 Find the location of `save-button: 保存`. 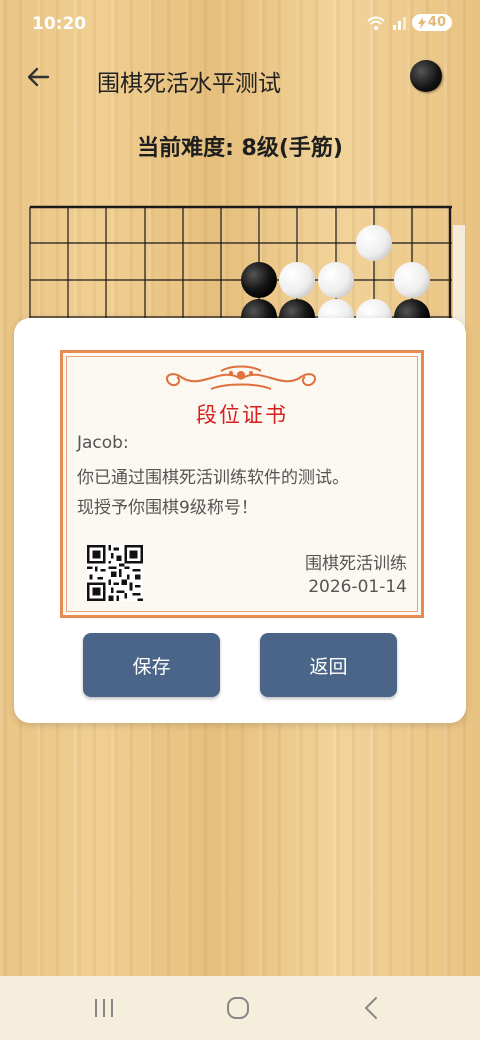

save-button: 保存 is located at coordinates (151, 665).